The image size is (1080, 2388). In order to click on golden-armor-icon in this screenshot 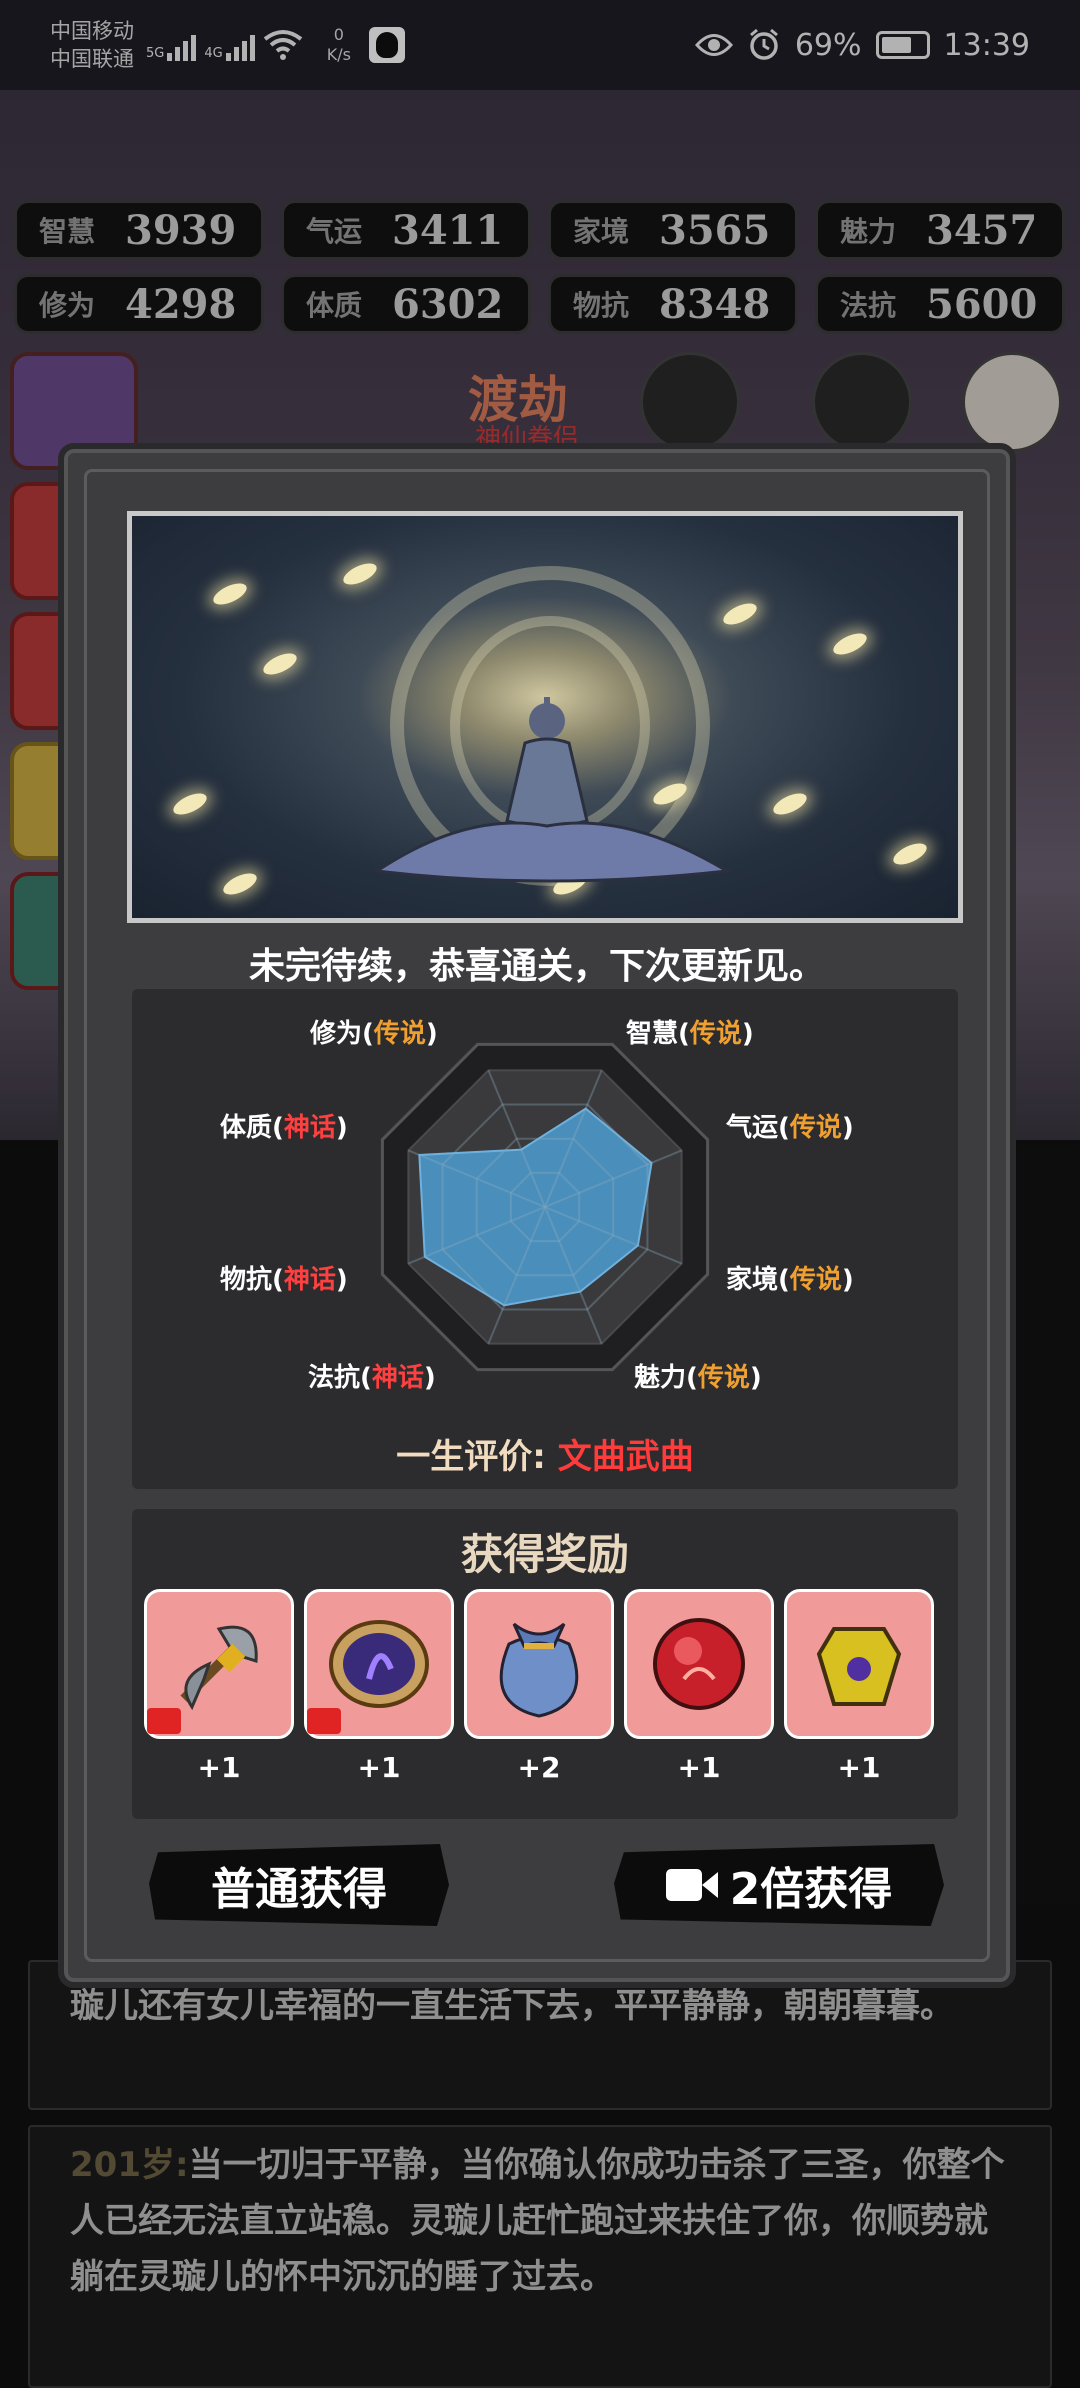, I will do `click(859, 1666)`.